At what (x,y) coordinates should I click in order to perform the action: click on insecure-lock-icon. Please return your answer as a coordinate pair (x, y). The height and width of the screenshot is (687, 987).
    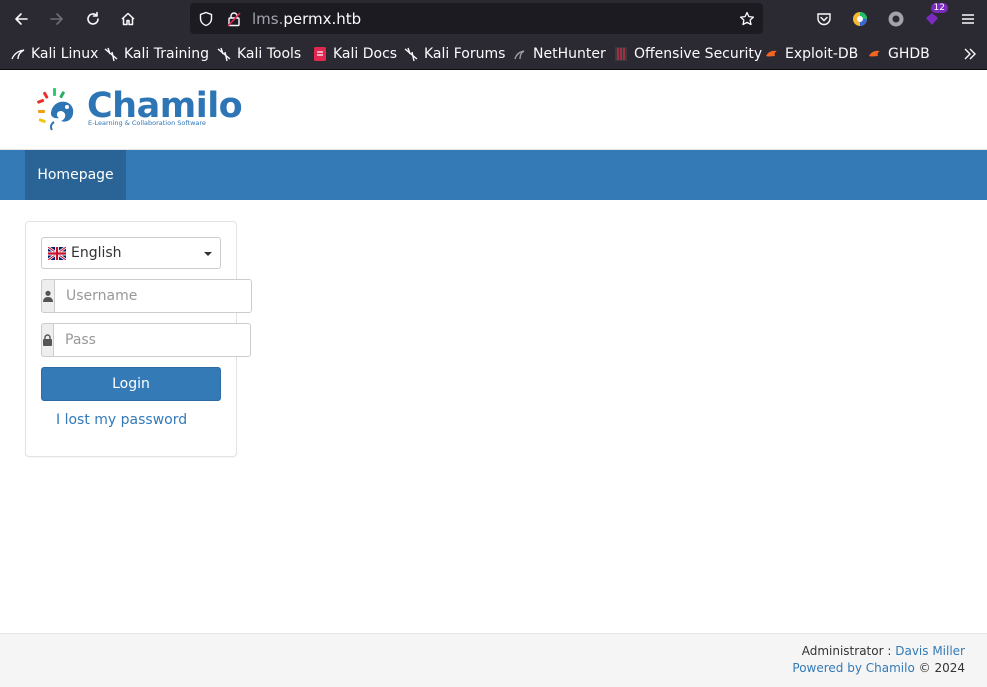
    Looking at the image, I should click on (234, 19).